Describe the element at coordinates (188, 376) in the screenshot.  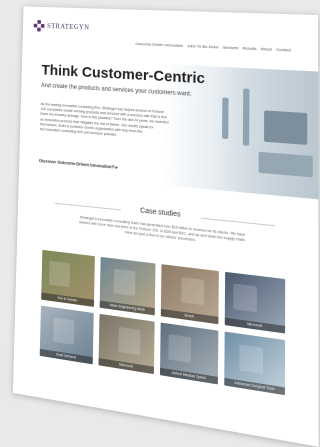
I see `case-study-caption: Abbott Medical Optics` at that location.